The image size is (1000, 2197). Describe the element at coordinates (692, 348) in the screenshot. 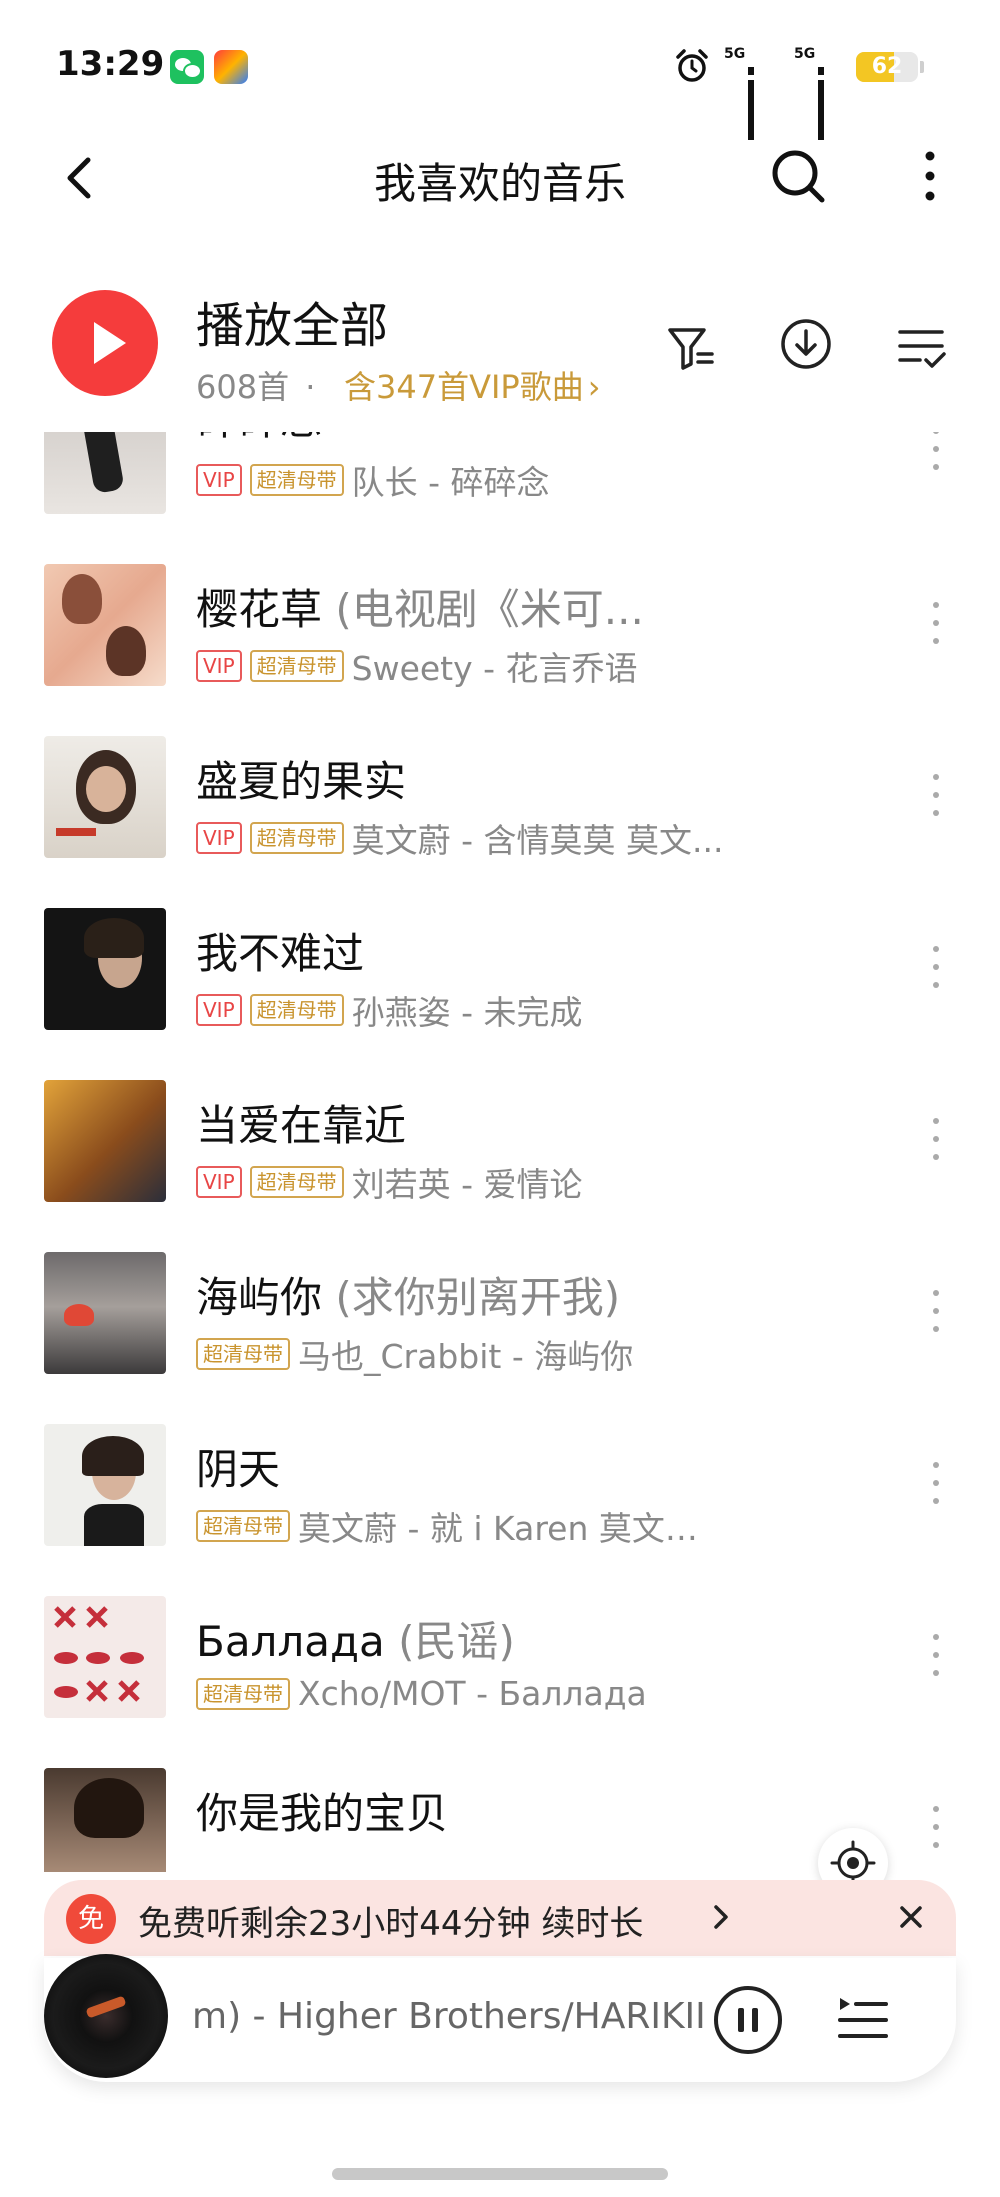

I see `filter-icon` at that location.